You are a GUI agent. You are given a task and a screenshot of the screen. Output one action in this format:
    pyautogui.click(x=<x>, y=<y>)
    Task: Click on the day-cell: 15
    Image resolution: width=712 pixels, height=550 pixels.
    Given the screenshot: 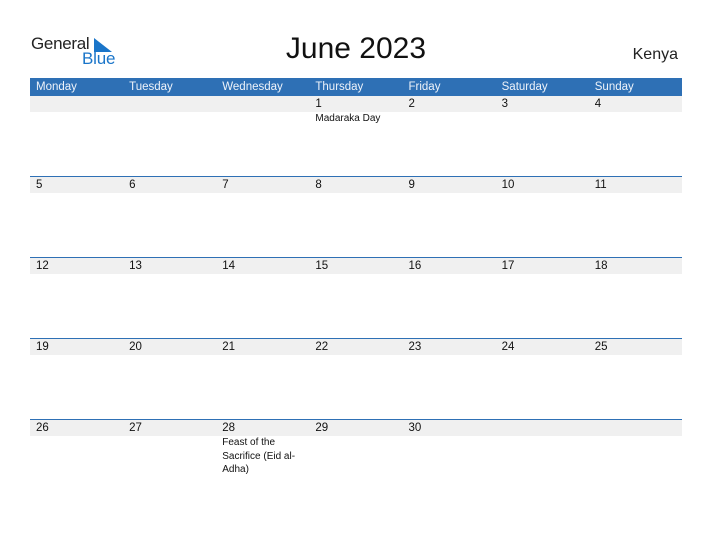 What is the action you would take?
    pyautogui.click(x=355, y=266)
    